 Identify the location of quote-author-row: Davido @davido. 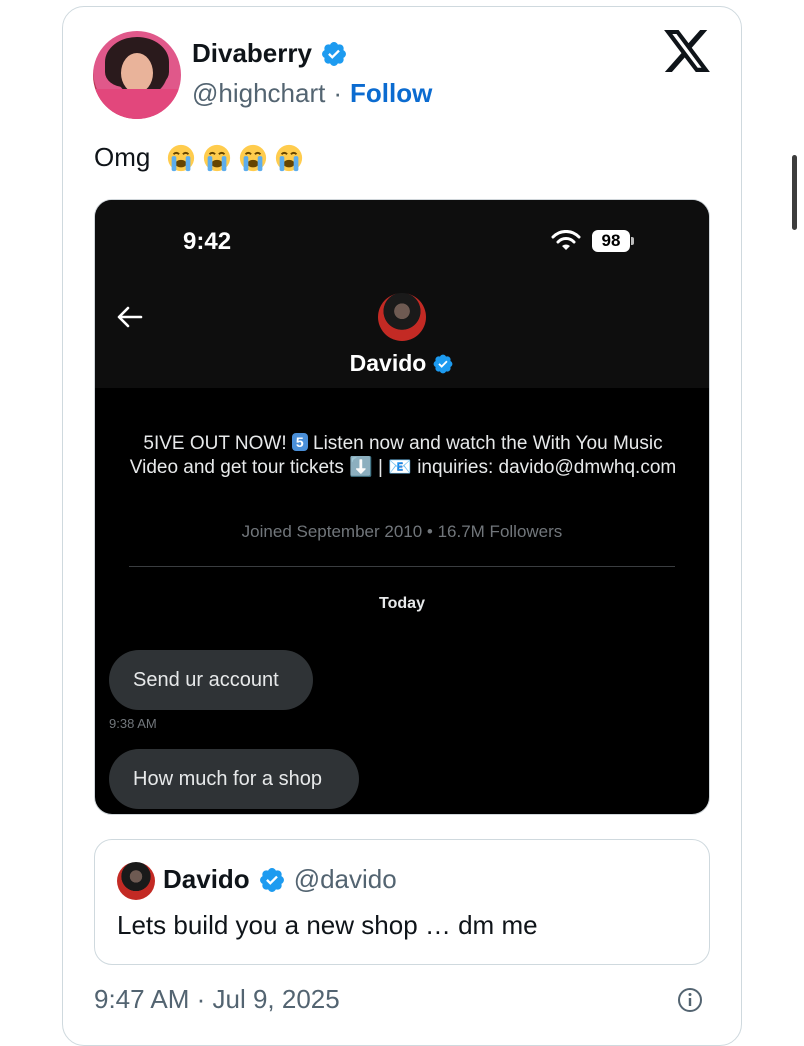
(280, 879).